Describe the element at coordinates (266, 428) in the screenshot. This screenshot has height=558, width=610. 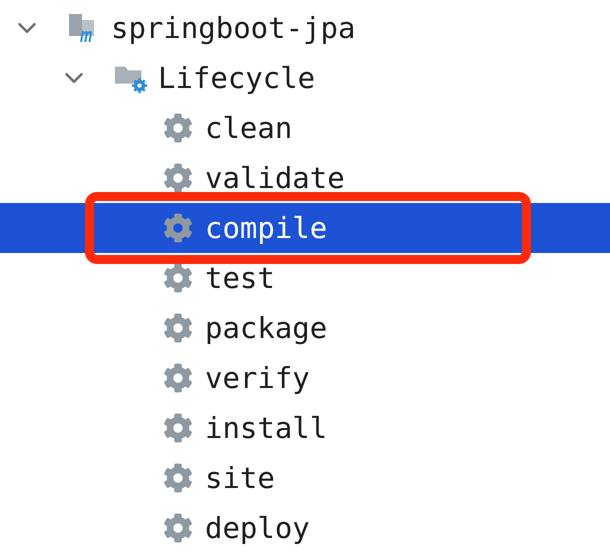
I see `tree-item-label: install` at that location.